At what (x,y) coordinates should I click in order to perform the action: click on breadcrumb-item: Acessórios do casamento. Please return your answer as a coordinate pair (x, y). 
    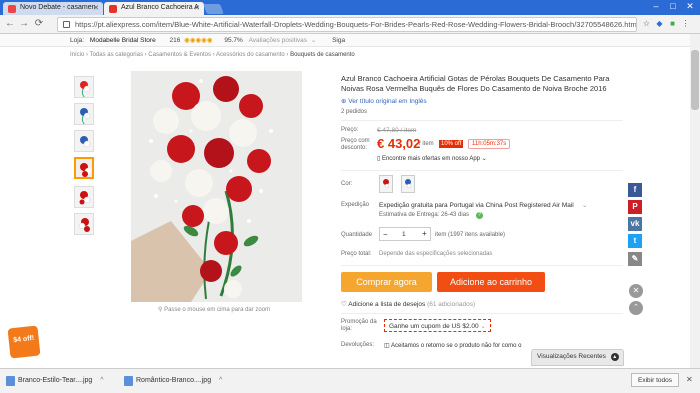
    Looking at the image, I should click on (250, 55).